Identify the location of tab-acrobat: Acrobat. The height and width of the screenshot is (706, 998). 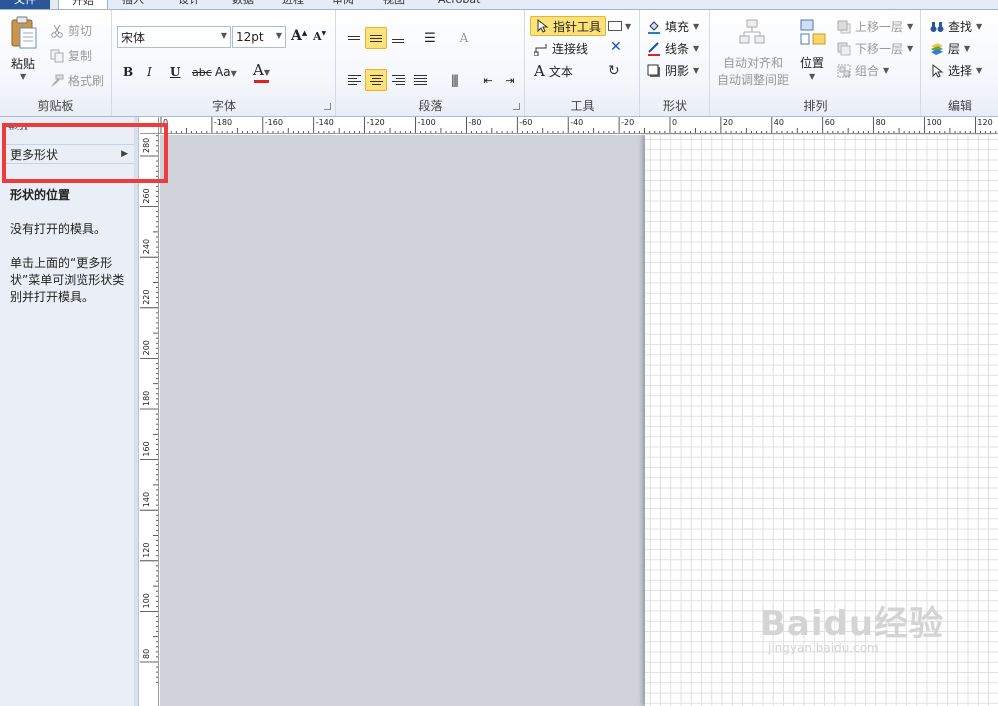
(459, 4).